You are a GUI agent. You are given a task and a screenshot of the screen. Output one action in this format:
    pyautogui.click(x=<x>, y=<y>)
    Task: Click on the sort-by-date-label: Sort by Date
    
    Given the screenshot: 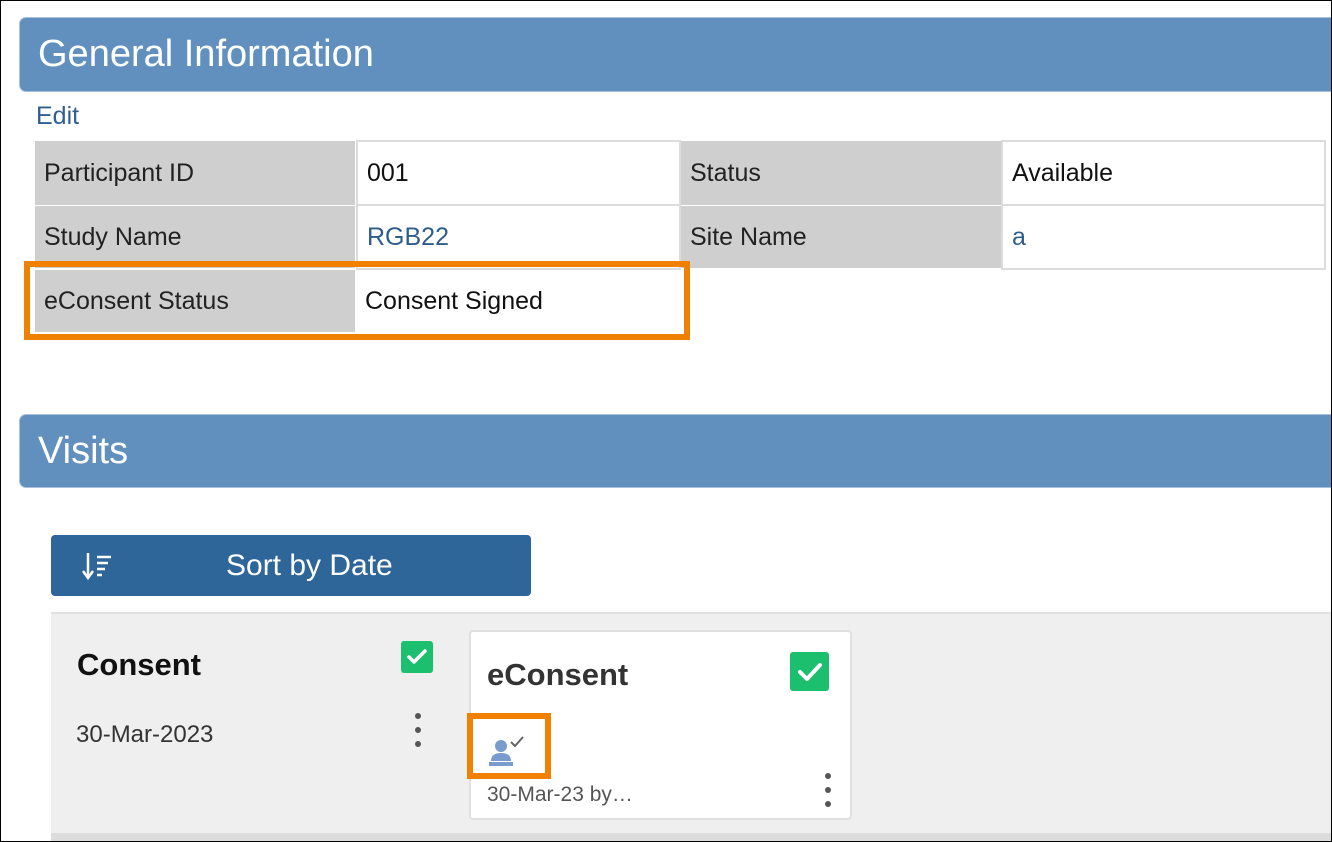 What is the action you would take?
    pyautogui.click(x=309, y=565)
    